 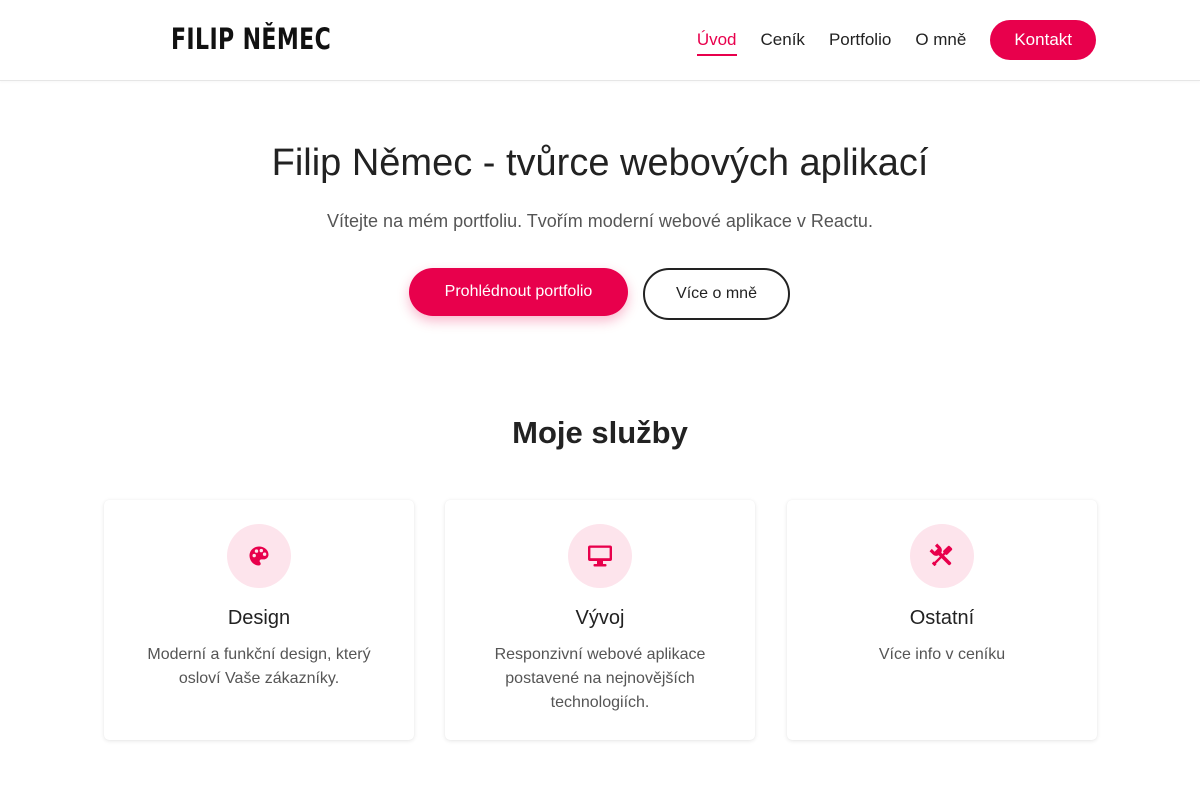 I want to click on service-title: Vývoj, so click(x=600, y=618).